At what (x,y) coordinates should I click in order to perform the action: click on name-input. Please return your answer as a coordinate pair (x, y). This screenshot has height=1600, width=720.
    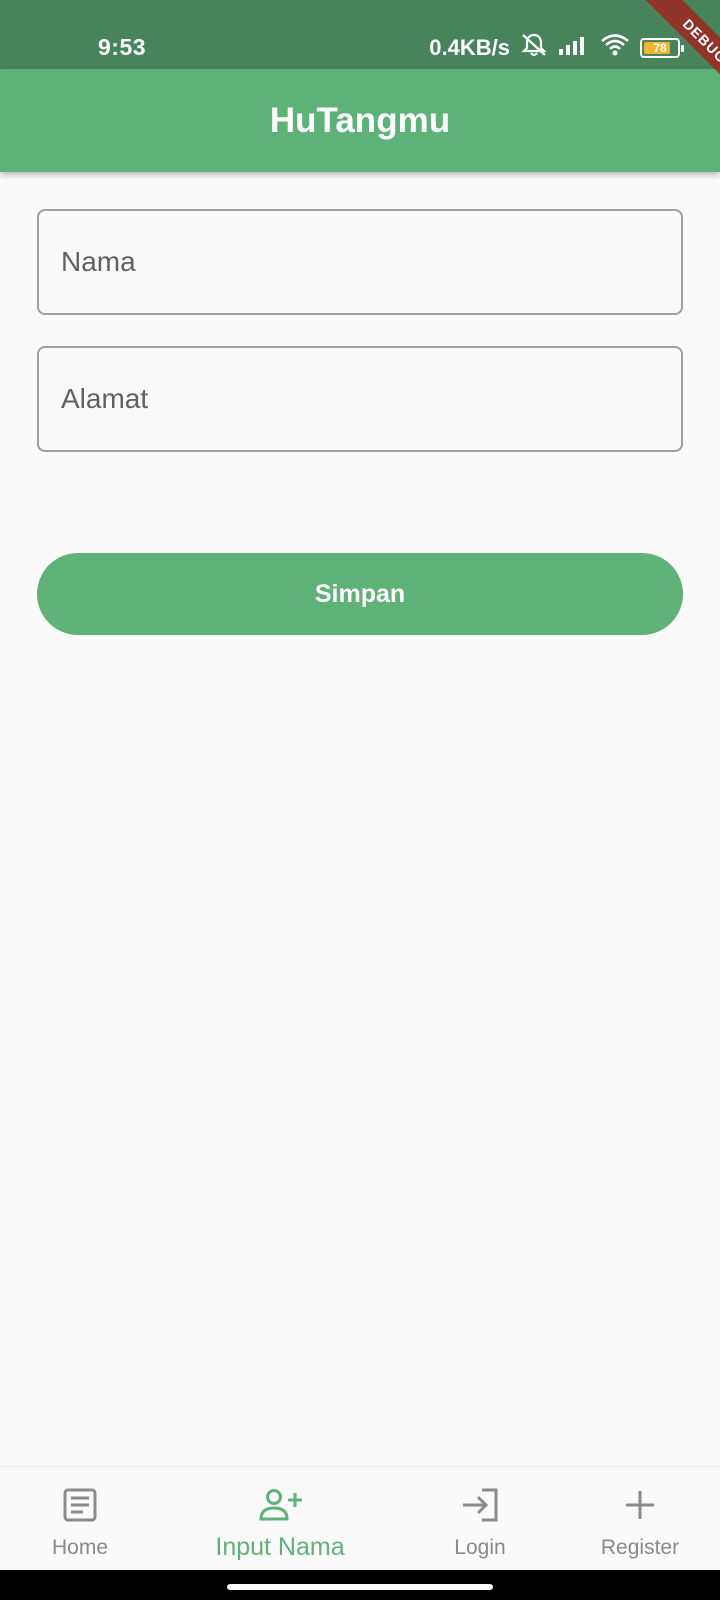
    Looking at the image, I should click on (360, 262).